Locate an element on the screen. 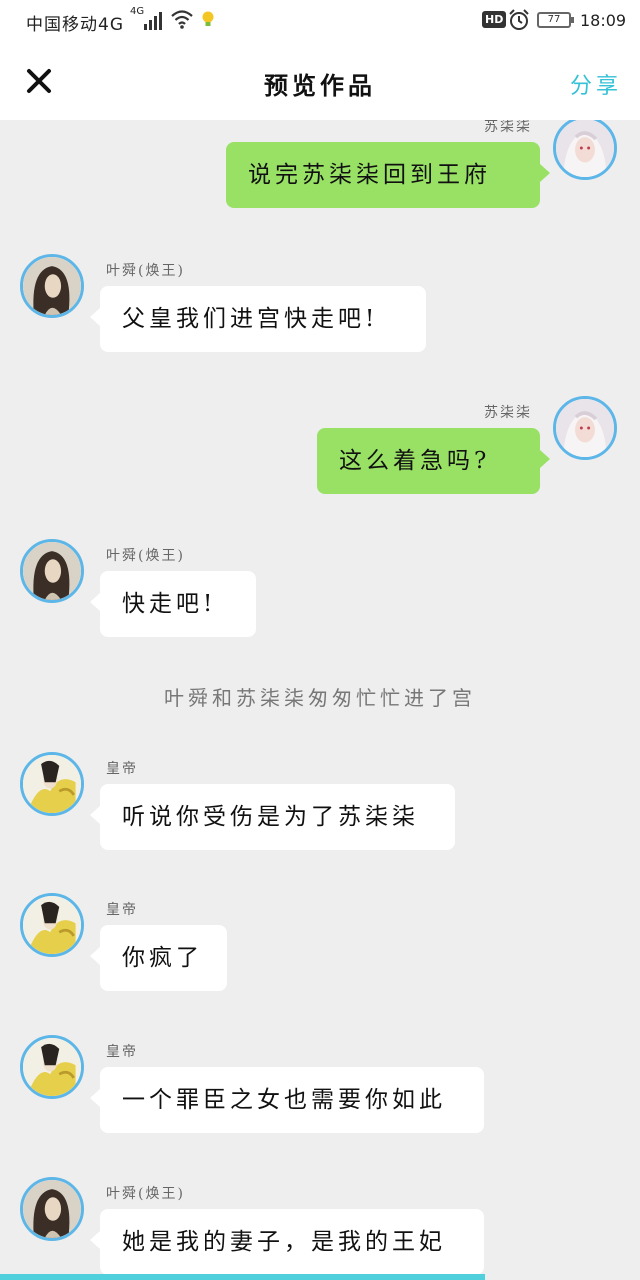  battery-icon: 77 is located at coordinates (555, 20).